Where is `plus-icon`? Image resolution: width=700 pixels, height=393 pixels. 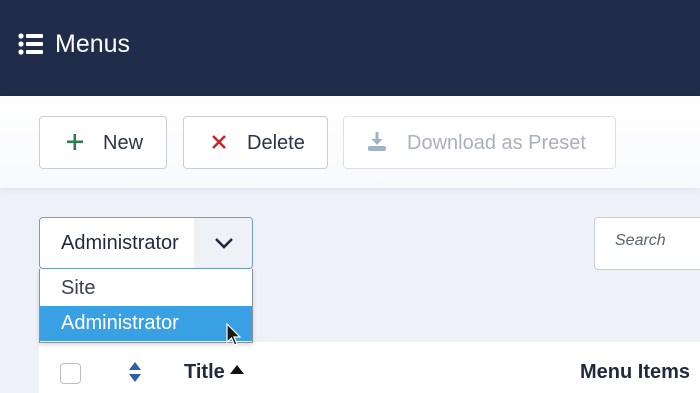
plus-icon is located at coordinates (75, 142).